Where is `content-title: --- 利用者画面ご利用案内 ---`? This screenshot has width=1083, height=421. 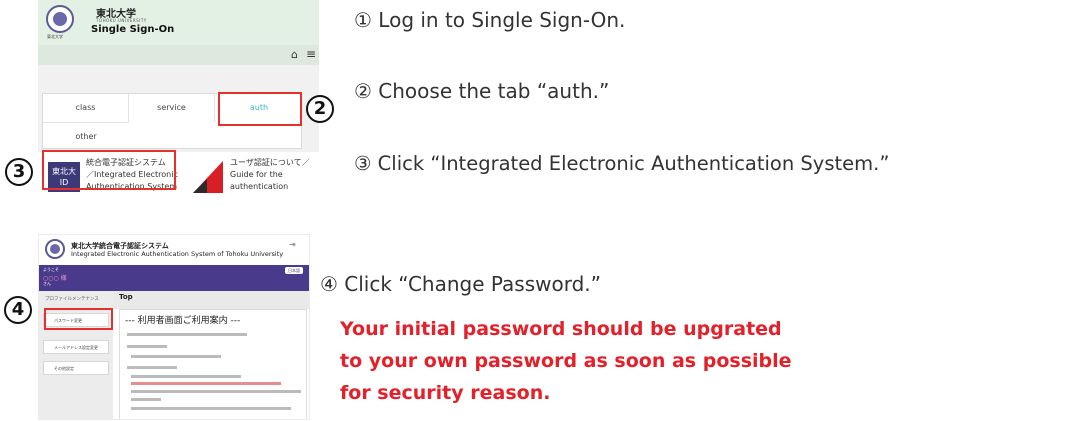
content-title: --- 利用者画面ご利用案内 --- is located at coordinates (183, 321).